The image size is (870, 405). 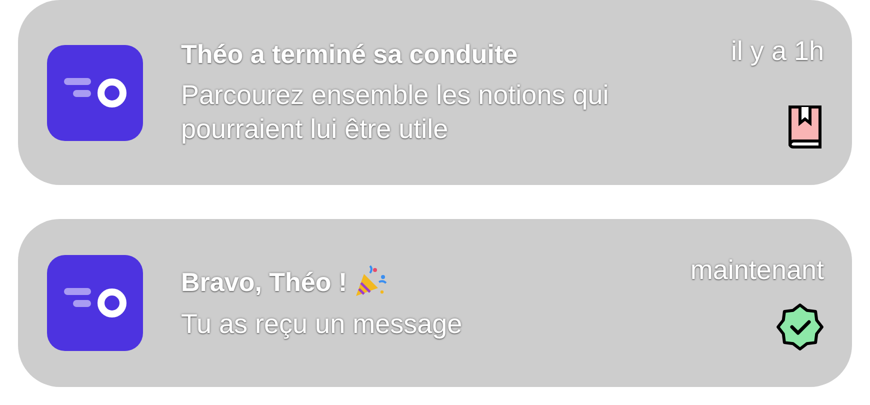 I want to click on notification-title: Bravo, Théo !, so click(x=264, y=282).